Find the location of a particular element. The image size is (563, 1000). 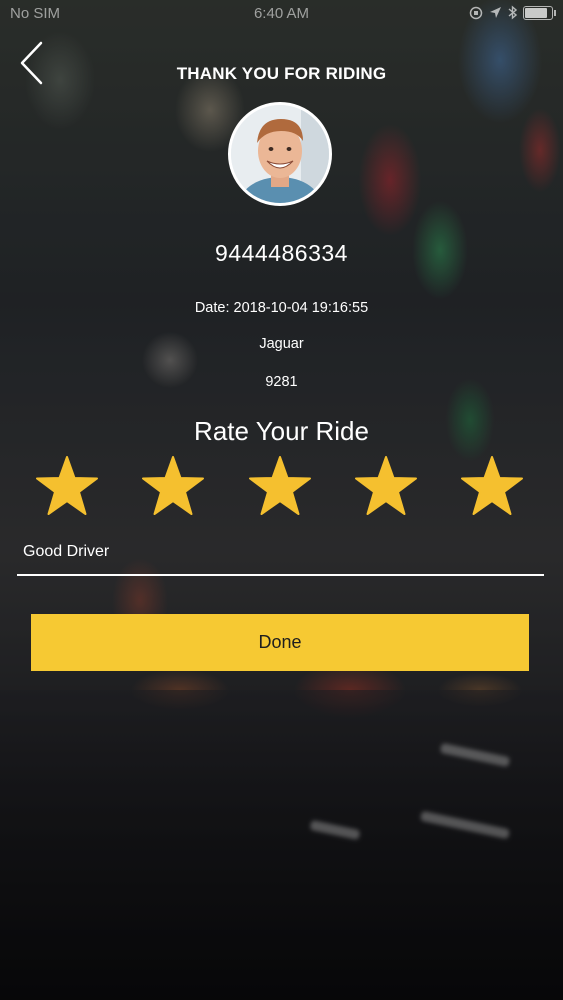

page-title: THANK YOU FOR RIDING is located at coordinates (281, 73).